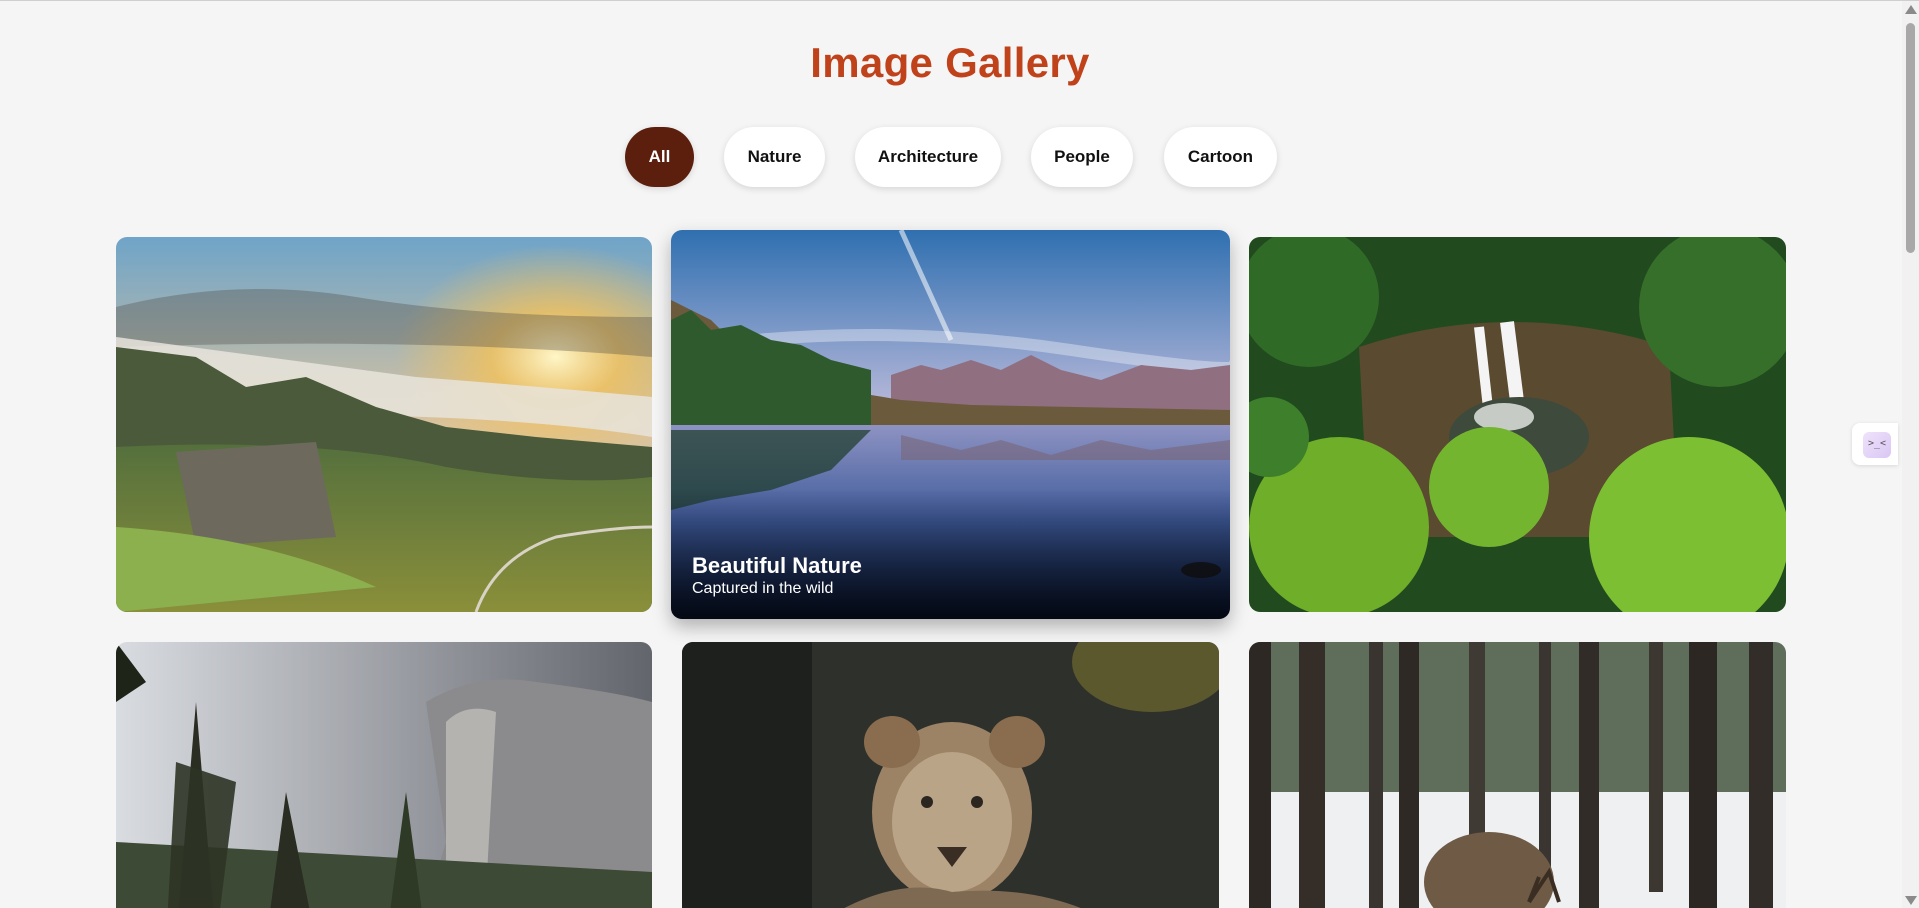  I want to click on extension-icon: >_<, so click(1877, 445).